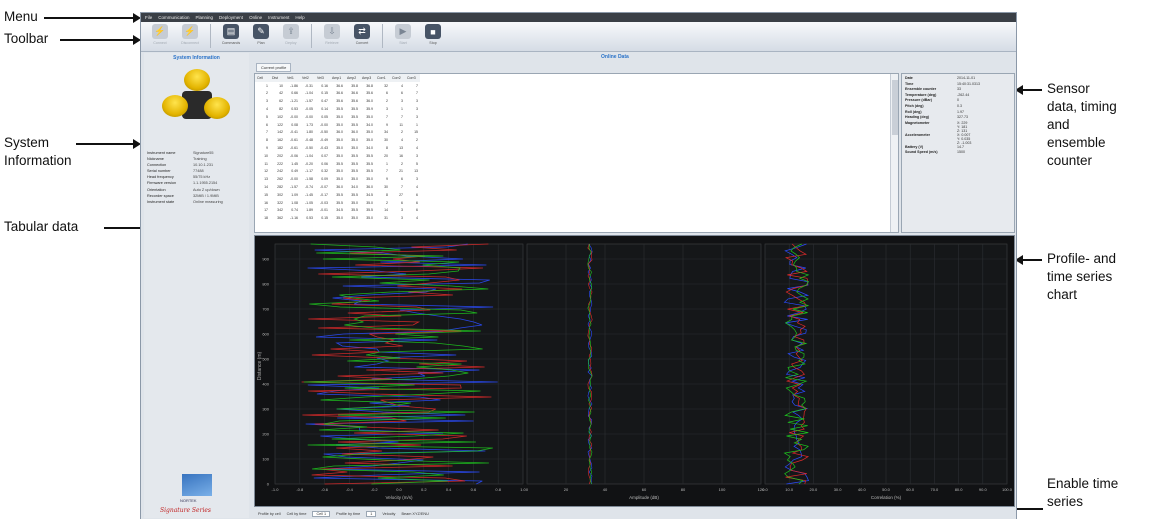 This screenshot has width=1153, height=519. I want to click on arrow-profile-chart, so click(1028, 260).